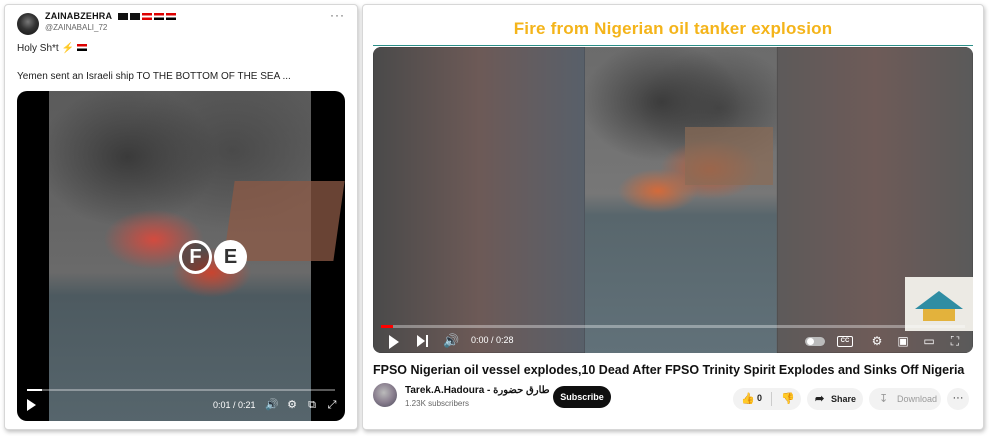  I want to click on channel-avatar, so click(385, 395).